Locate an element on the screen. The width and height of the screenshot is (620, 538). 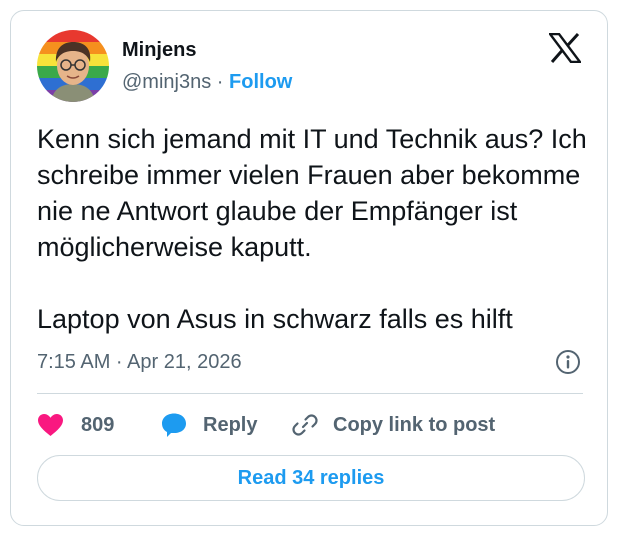
read-replies-button: Read 34 replies is located at coordinates (311, 478).